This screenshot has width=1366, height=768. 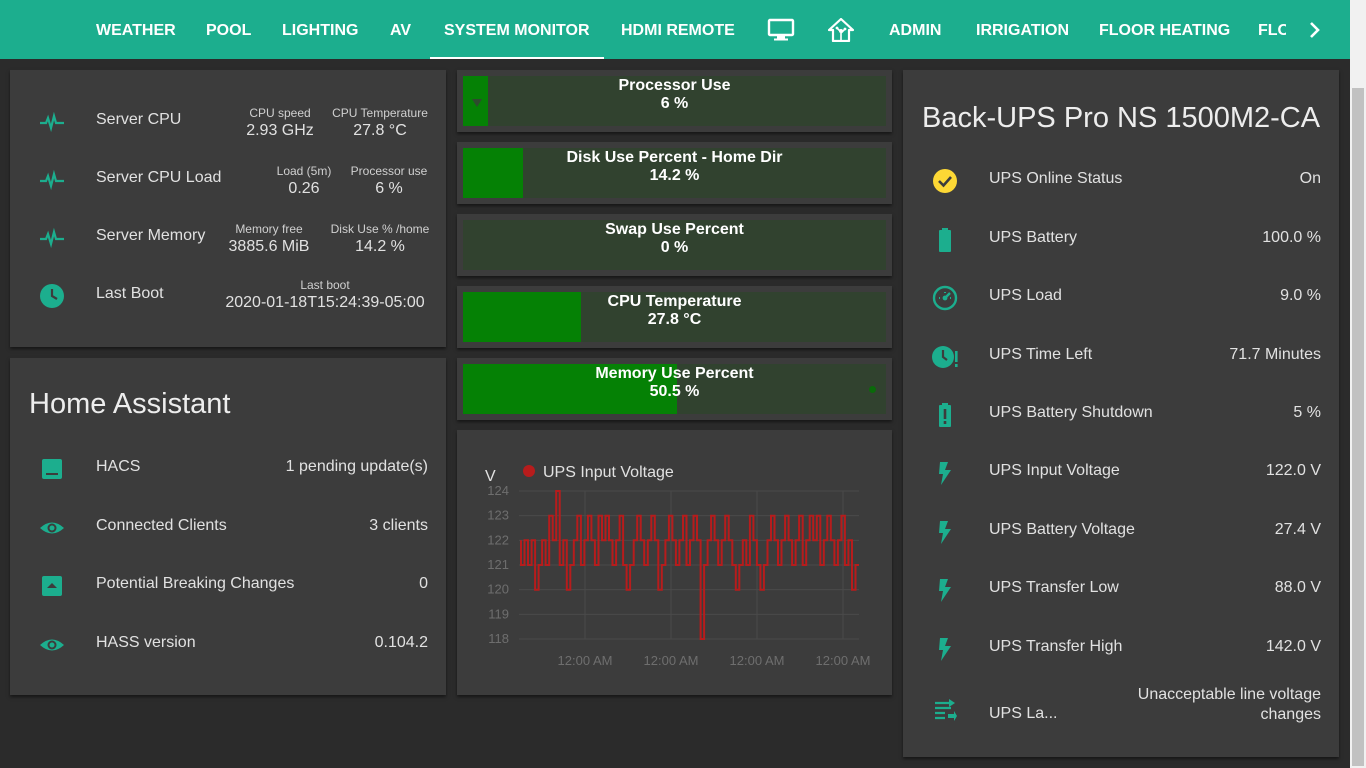 I want to click on ups-battery-shutdown-row: UPS Battery Shutdown 5 %, so click(x=1121, y=413).